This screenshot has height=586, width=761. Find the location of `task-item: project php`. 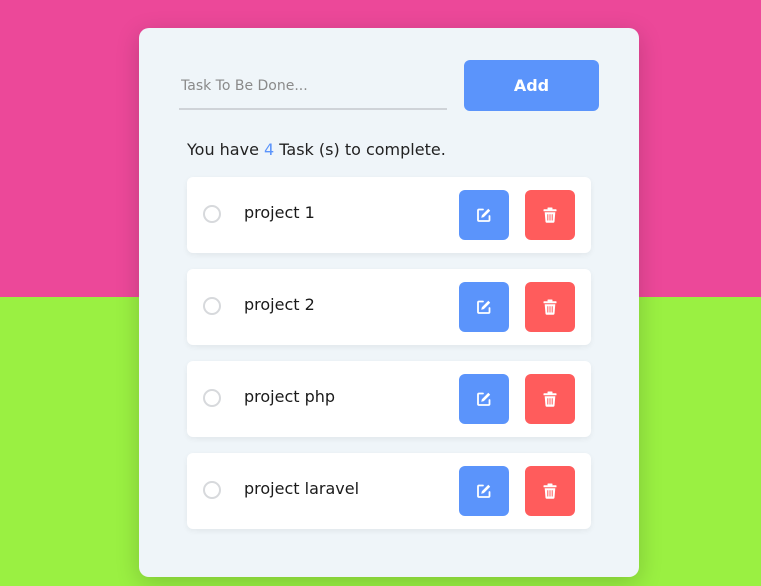

task-item: project php is located at coordinates (389, 399).